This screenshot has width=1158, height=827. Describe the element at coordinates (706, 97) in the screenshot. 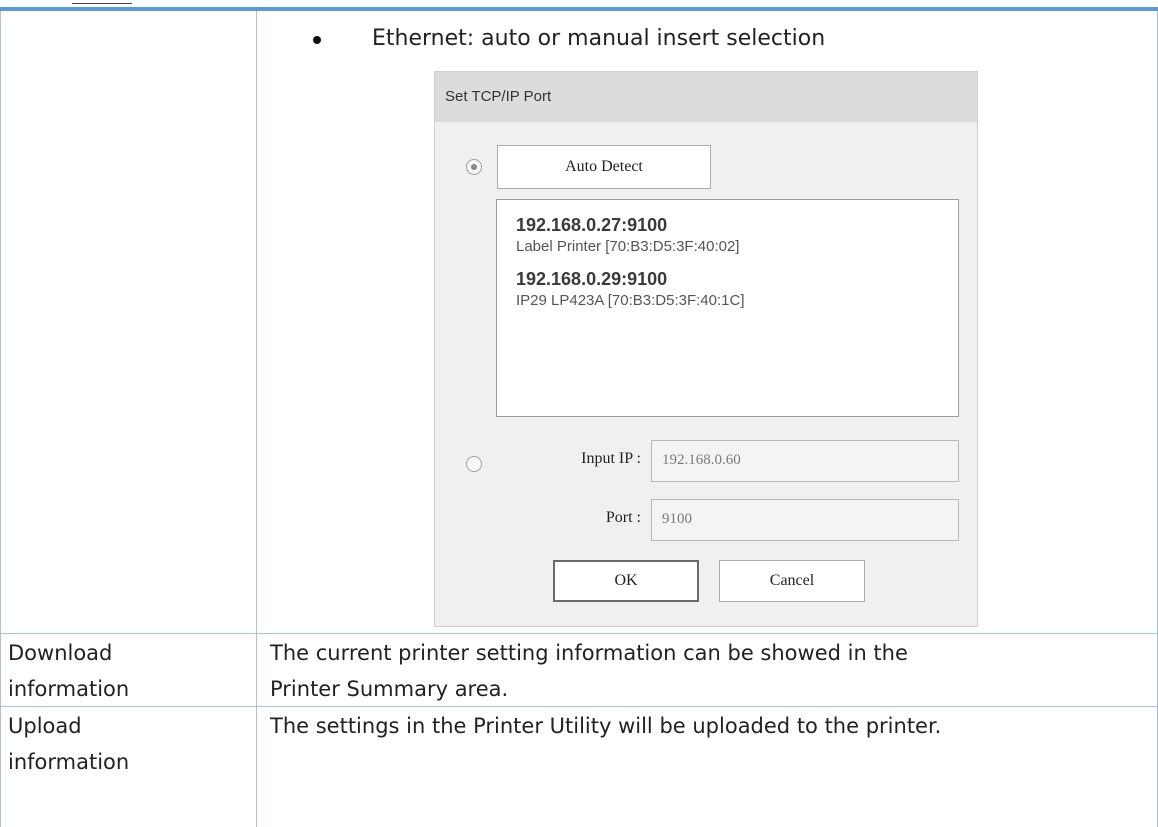

I see `dialog-title: Set TCP/IP Port` at that location.